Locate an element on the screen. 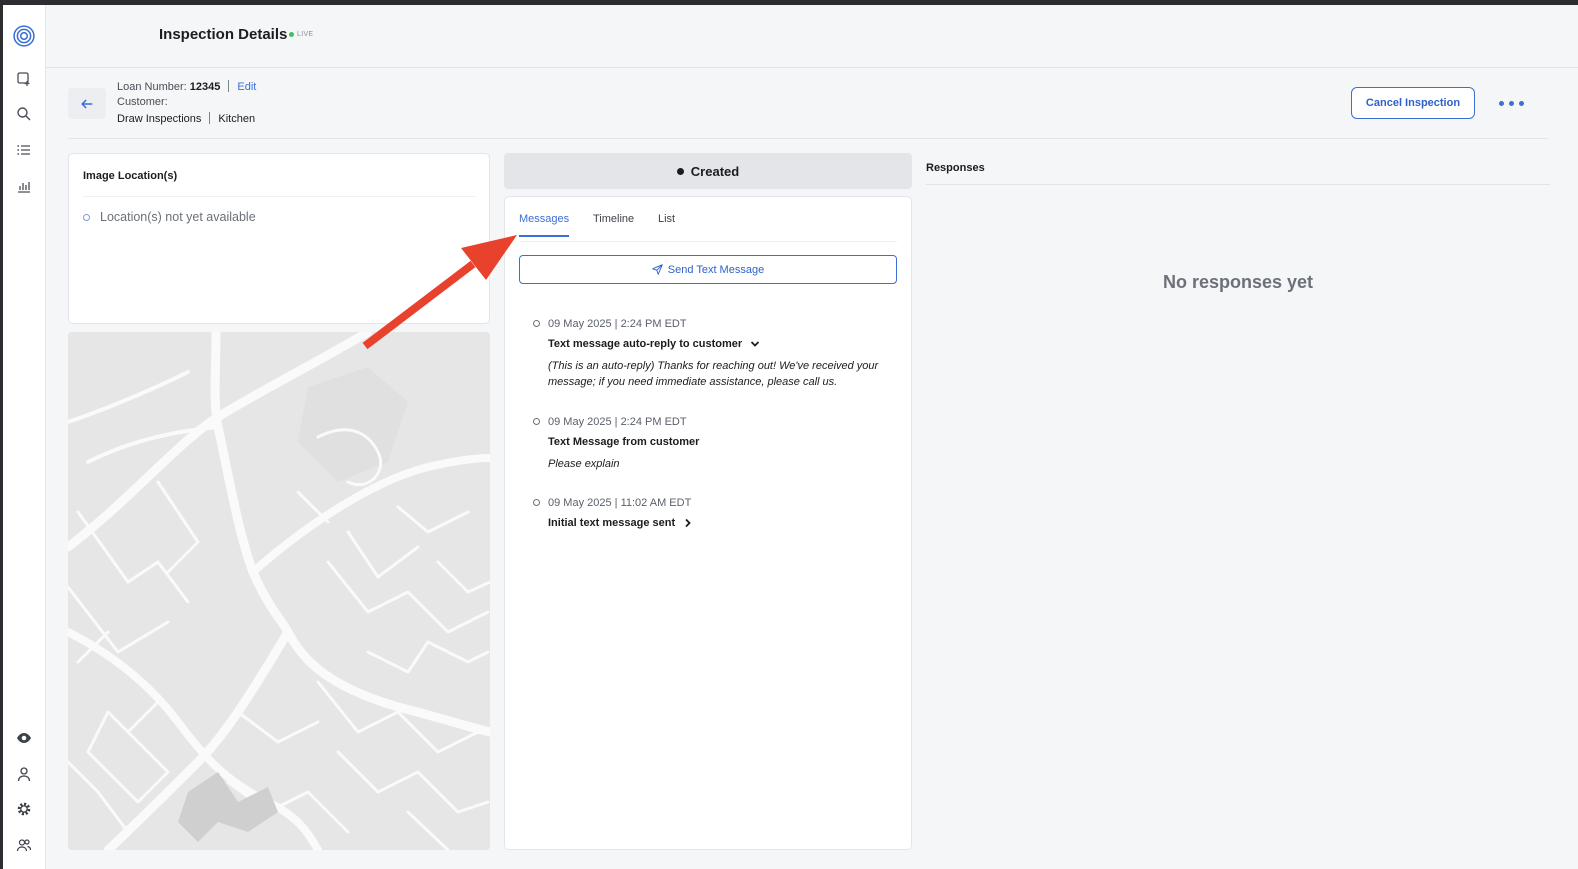  new-inspection-icon is located at coordinates (24, 79).